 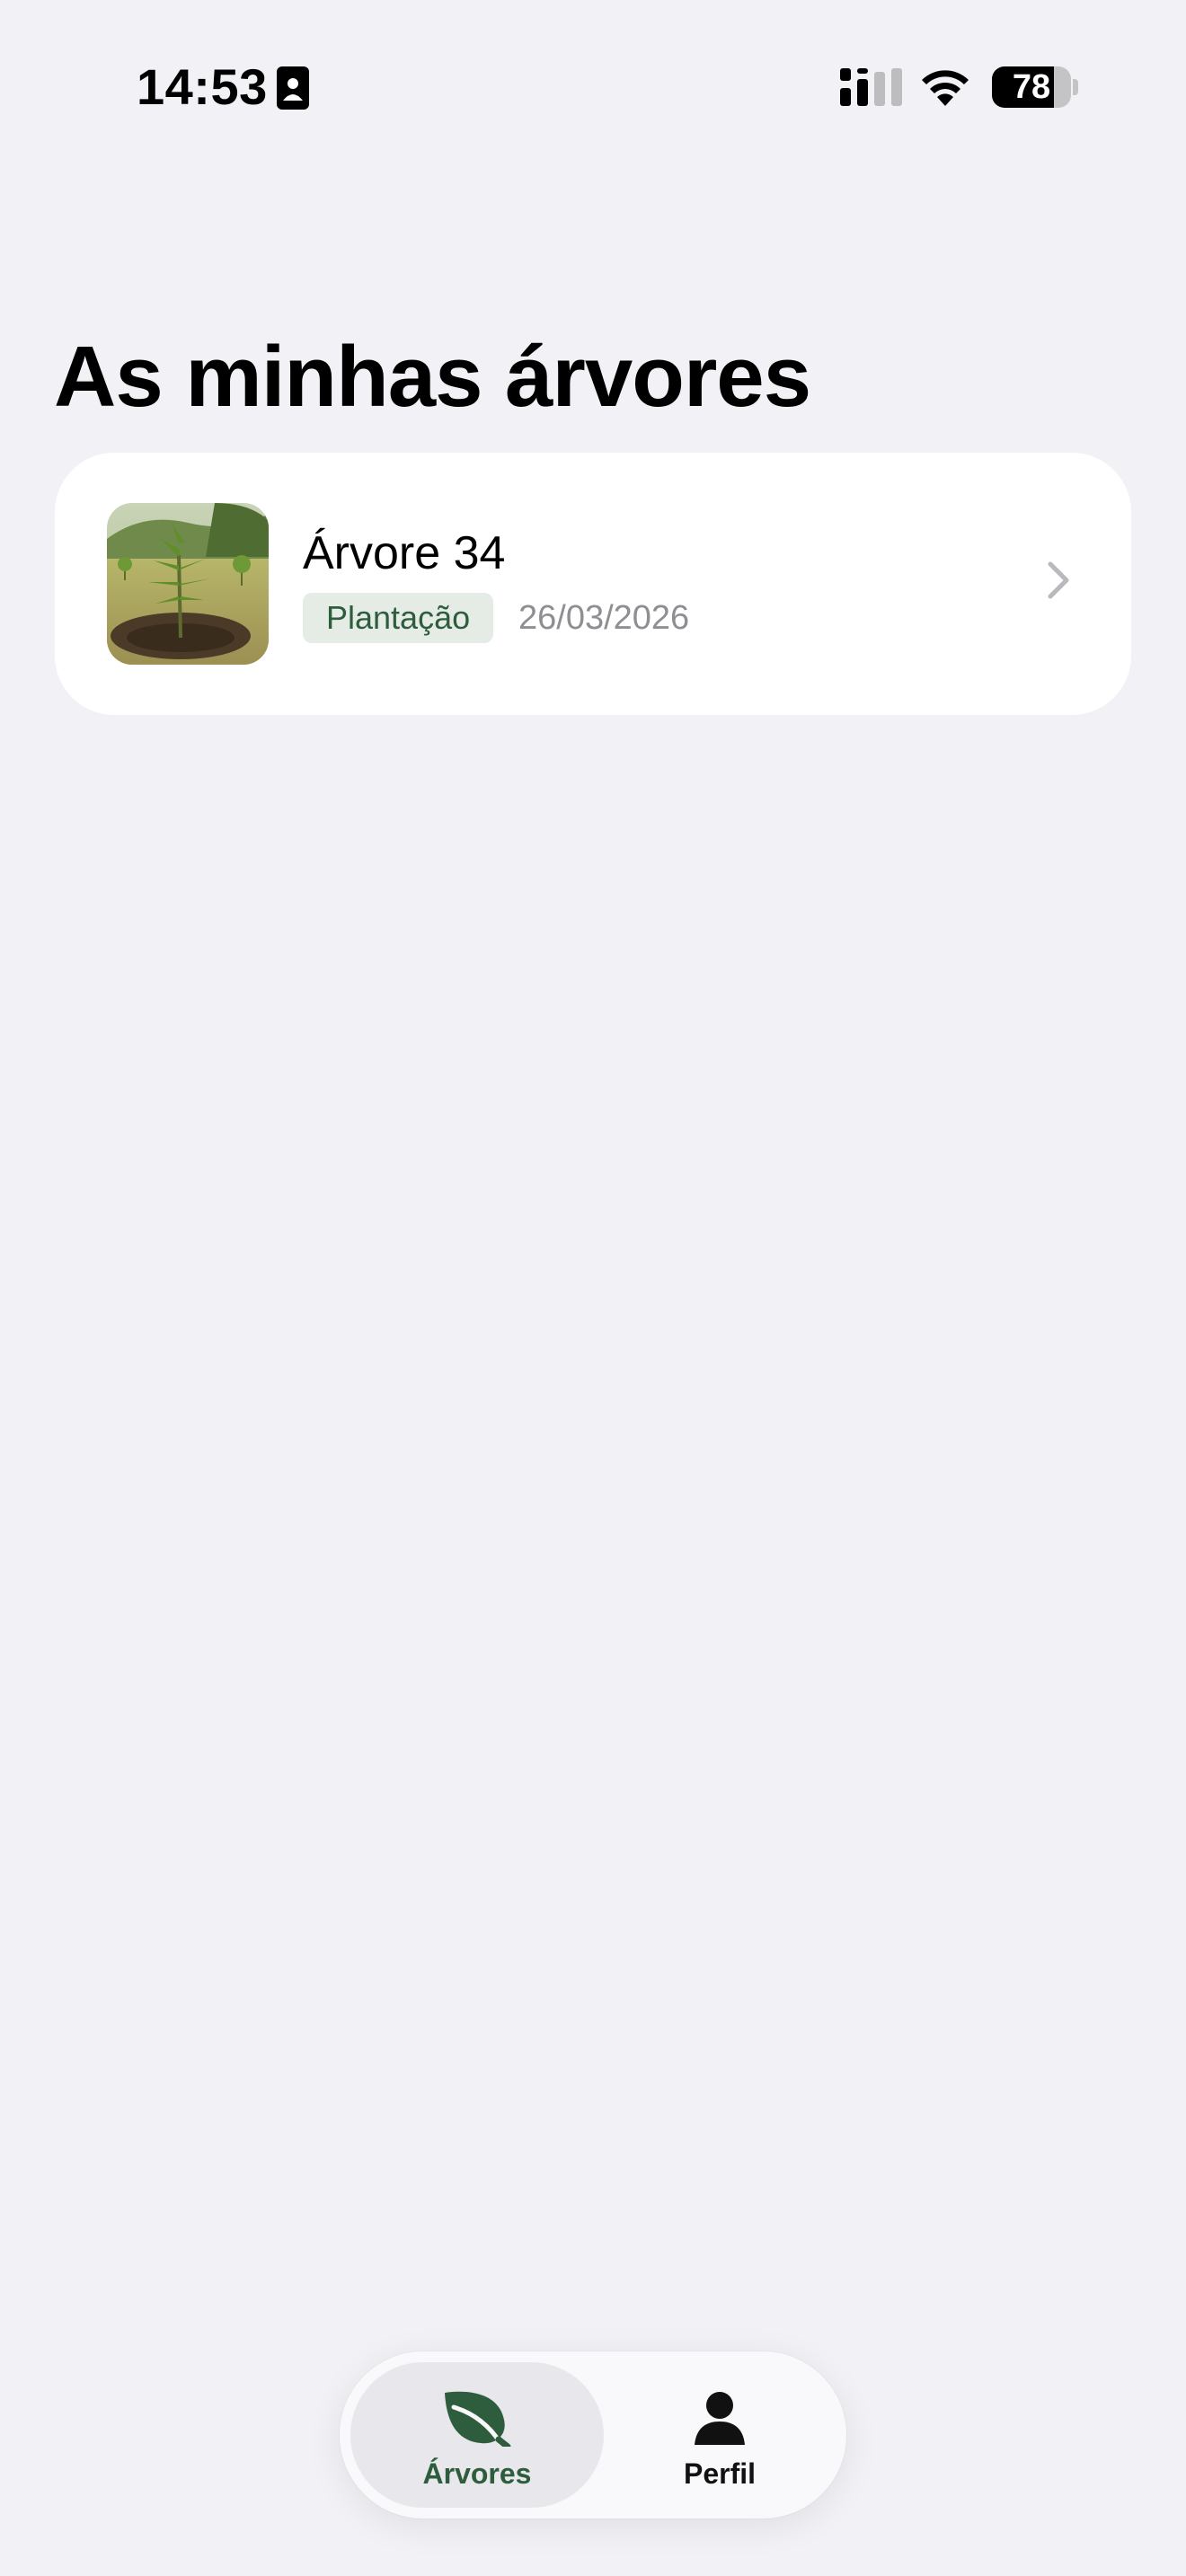 I want to click on sapling-photo-icon, so click(x=188, y=584).